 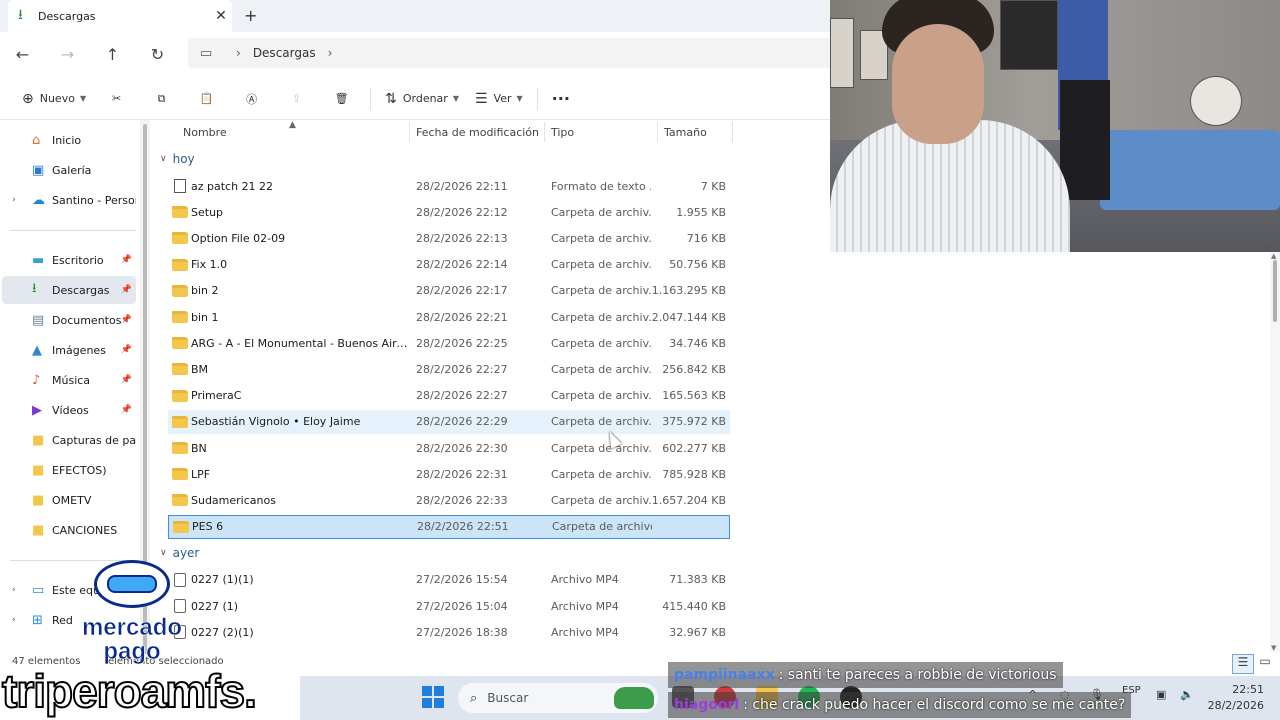 I want to click on navigation-bar: ← → ↑ ↻ ▭ › Descargas ›, so click(x=419, y=54).